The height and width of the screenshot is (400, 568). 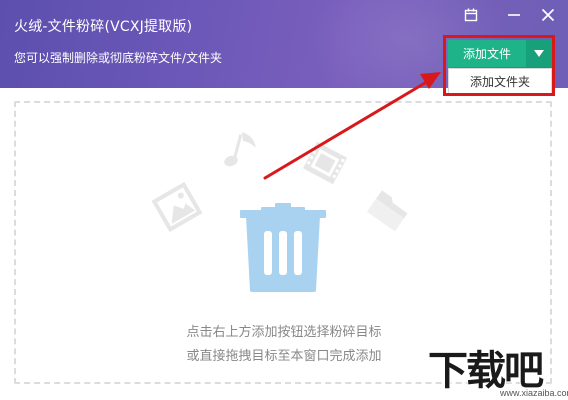 I want to click on trash-icon, so click(x=283, y=247).